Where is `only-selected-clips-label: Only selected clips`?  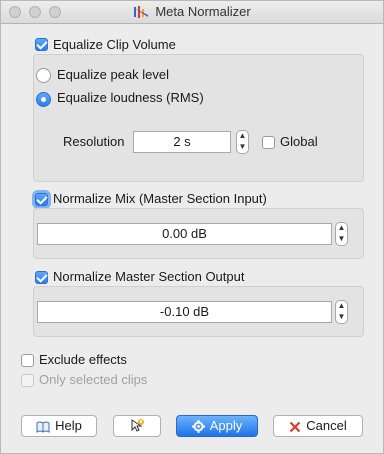
only-selected-clips-label: Only selected clips is located at coordinates (93, 379).